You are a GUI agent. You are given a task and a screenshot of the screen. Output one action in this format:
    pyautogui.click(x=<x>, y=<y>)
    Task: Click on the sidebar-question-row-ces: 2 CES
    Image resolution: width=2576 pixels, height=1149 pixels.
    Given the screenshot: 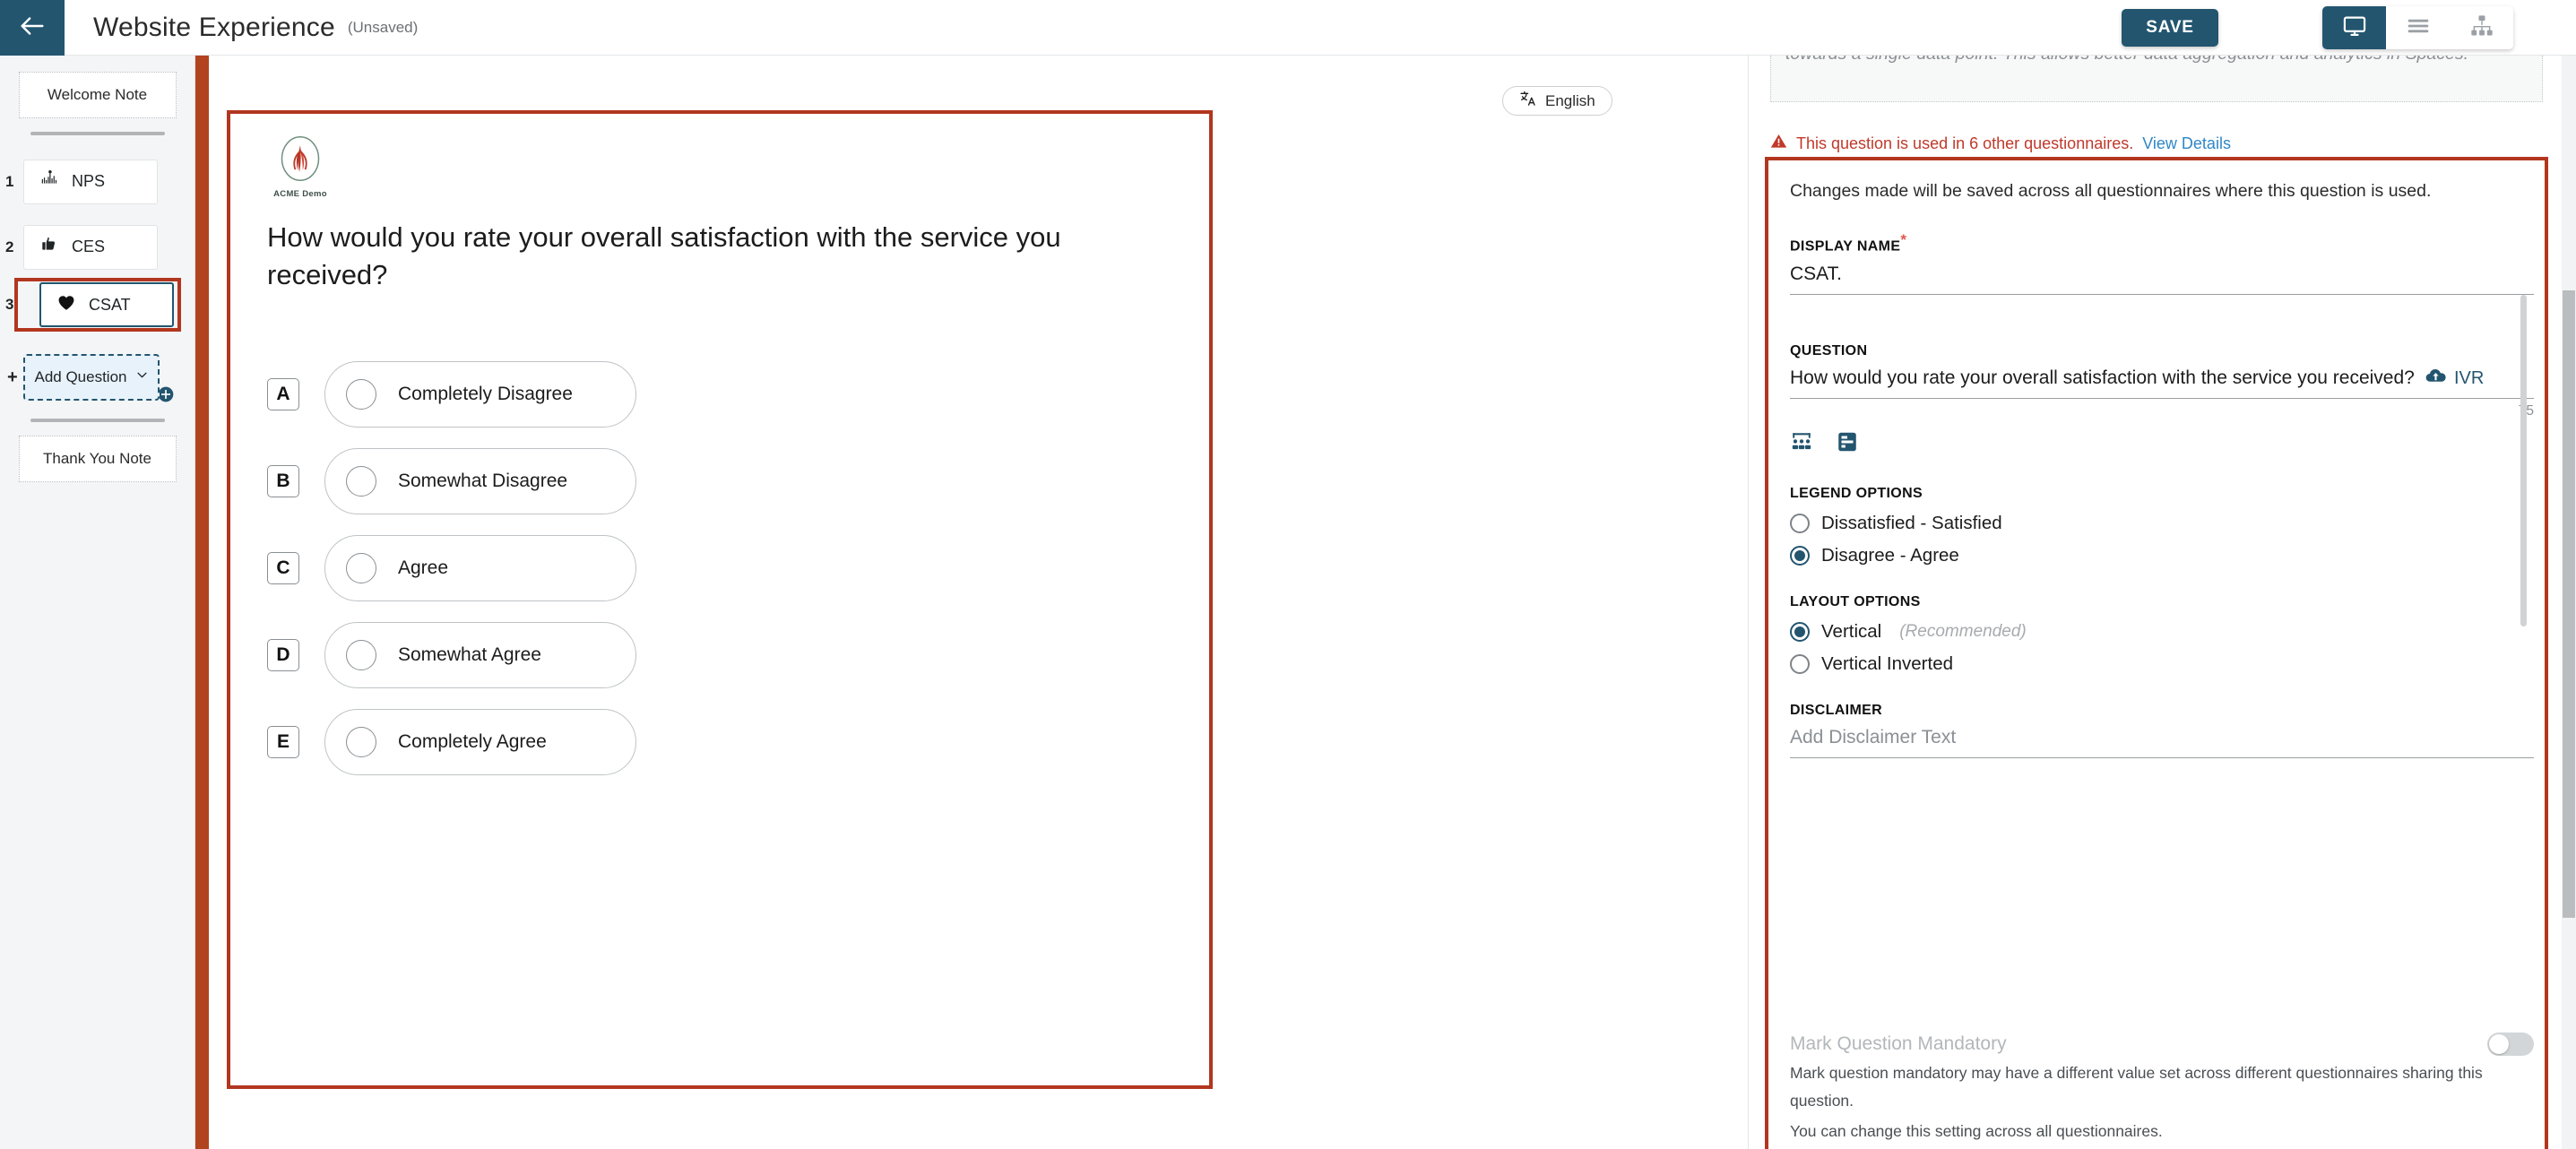 What is the action you would take?
    pyautogui.click(x=97, y=247)
    